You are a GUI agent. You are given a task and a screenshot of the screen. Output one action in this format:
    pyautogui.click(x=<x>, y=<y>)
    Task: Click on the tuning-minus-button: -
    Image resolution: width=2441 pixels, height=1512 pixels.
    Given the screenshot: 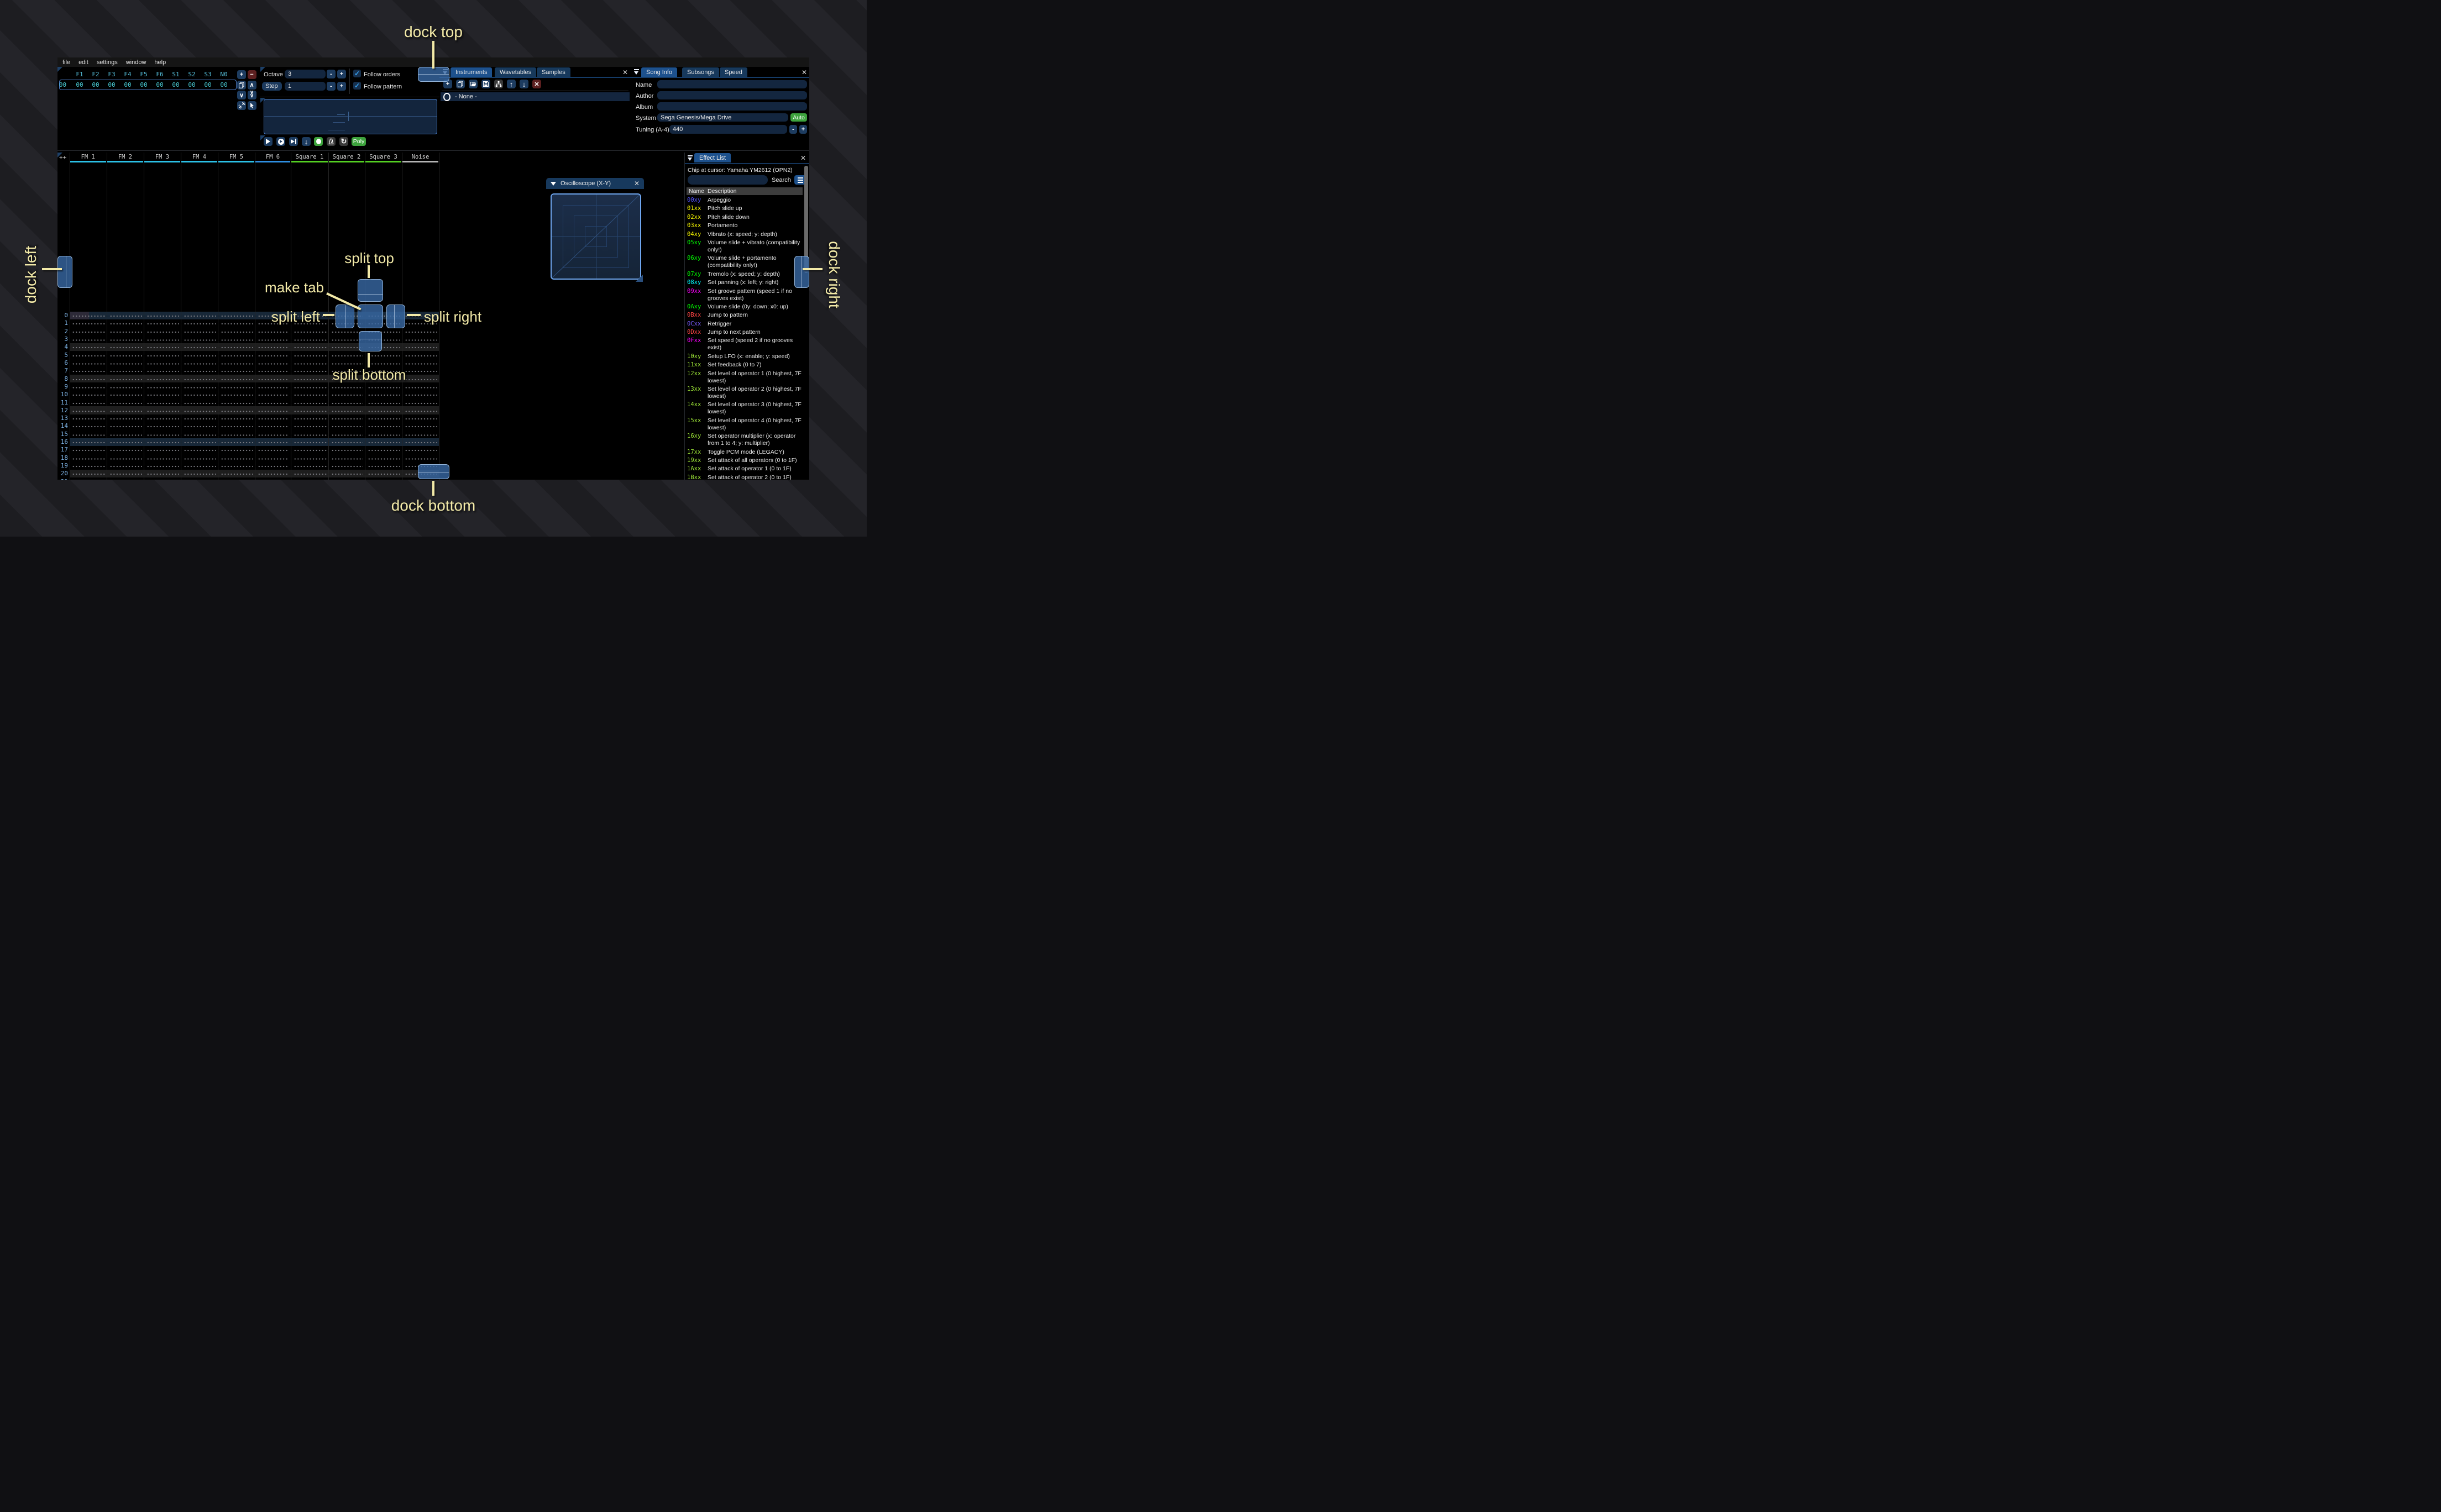 What is the action you would take?
    pyautogui.click(x=793, y=130)
    